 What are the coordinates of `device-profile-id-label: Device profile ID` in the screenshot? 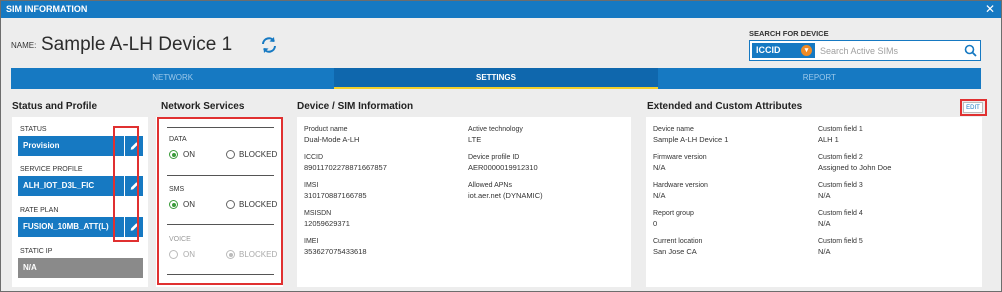 It's located at (494, 157).